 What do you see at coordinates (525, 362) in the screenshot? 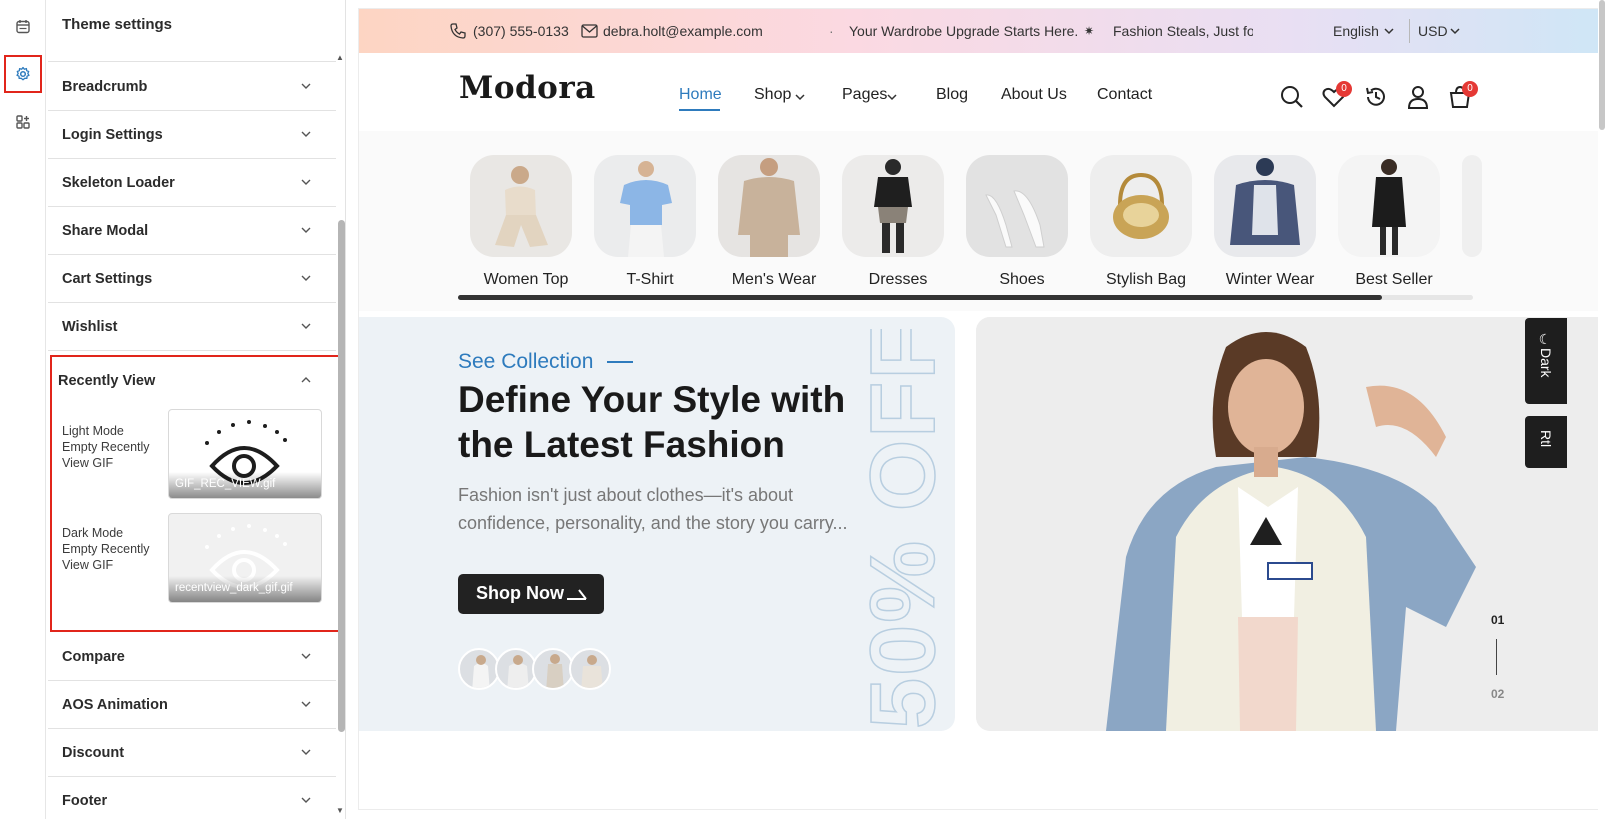
I see `see-collection-link: See Collection` at bounding box center [525, 362].